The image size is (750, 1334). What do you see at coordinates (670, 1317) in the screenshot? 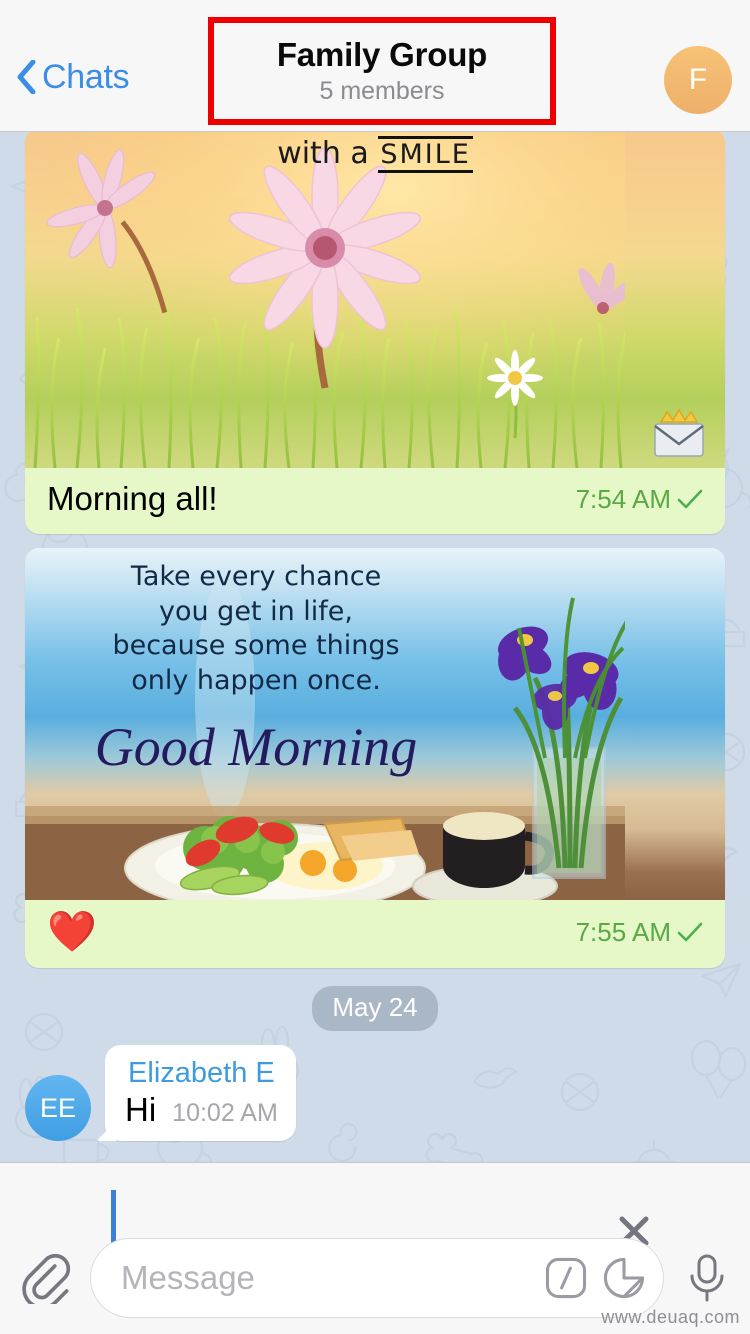
I see `site-watermark: www.deuaq.com` at bounding box center [670, 1317].